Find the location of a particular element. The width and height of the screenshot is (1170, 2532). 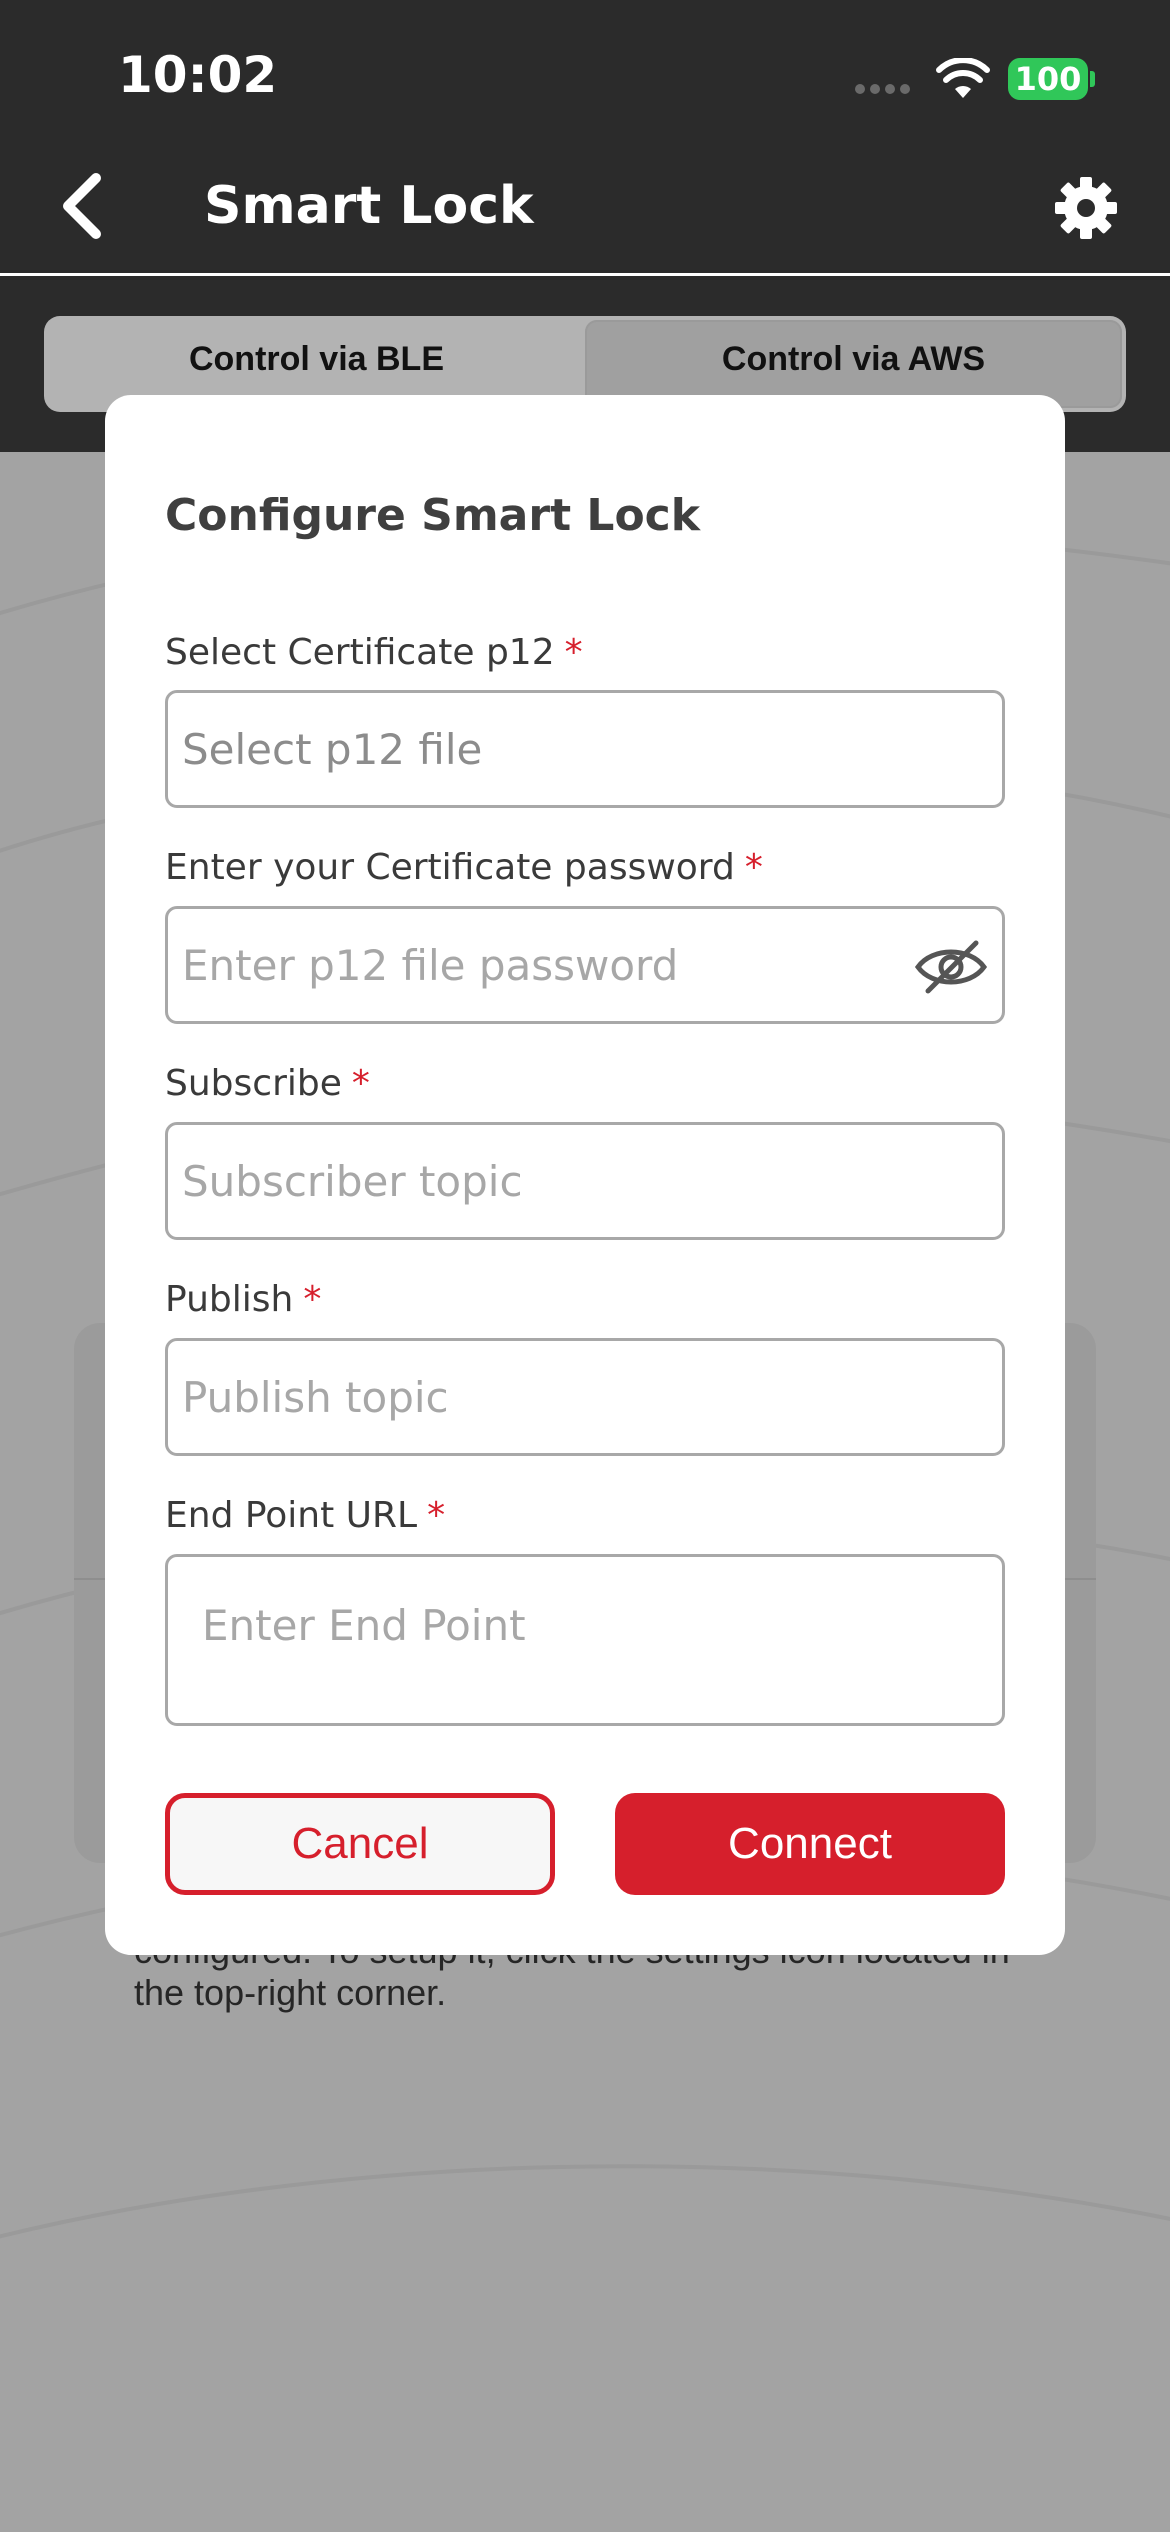

battery-cap is located at coordinates (1092, 79).